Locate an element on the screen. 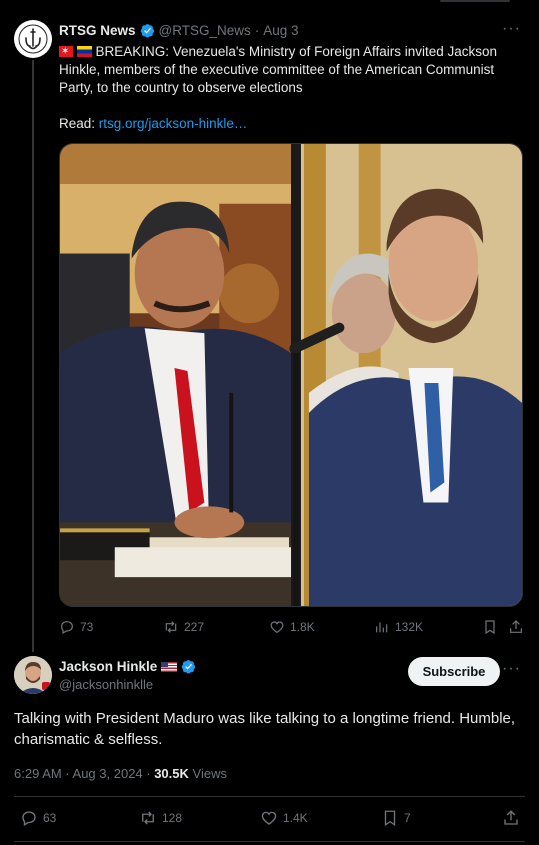 The width and height of the screenshot is (539, 845). author-name: RTSG News is located at coordinates (97, 30).